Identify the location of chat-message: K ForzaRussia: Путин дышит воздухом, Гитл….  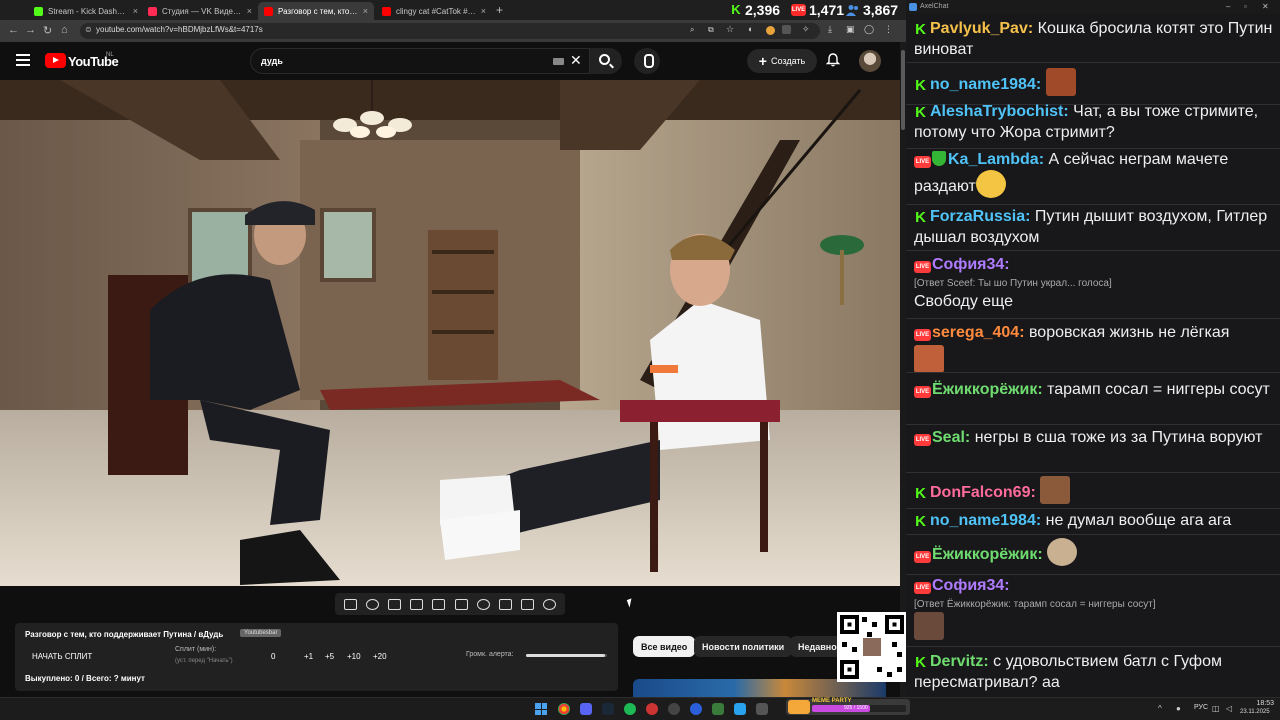
(1091, 227).